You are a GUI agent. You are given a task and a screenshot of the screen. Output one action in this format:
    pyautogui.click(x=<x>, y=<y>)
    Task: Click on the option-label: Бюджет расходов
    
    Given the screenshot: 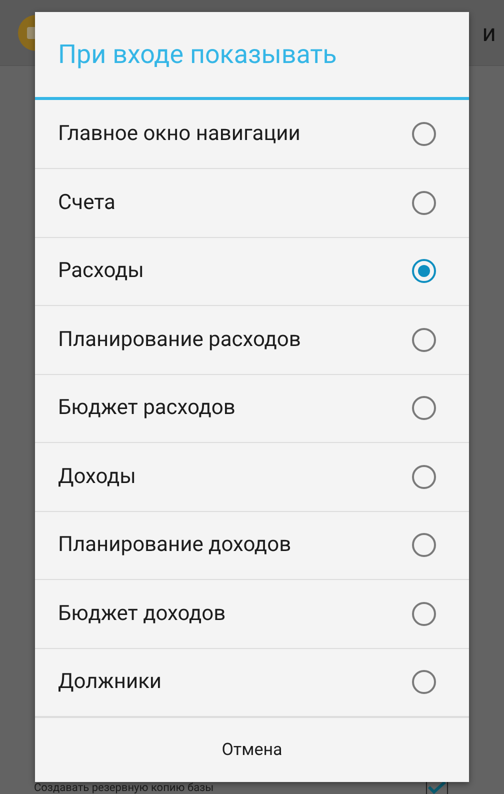 What is the action you would take?
    pyautogui.click(x=147, y=408)
    